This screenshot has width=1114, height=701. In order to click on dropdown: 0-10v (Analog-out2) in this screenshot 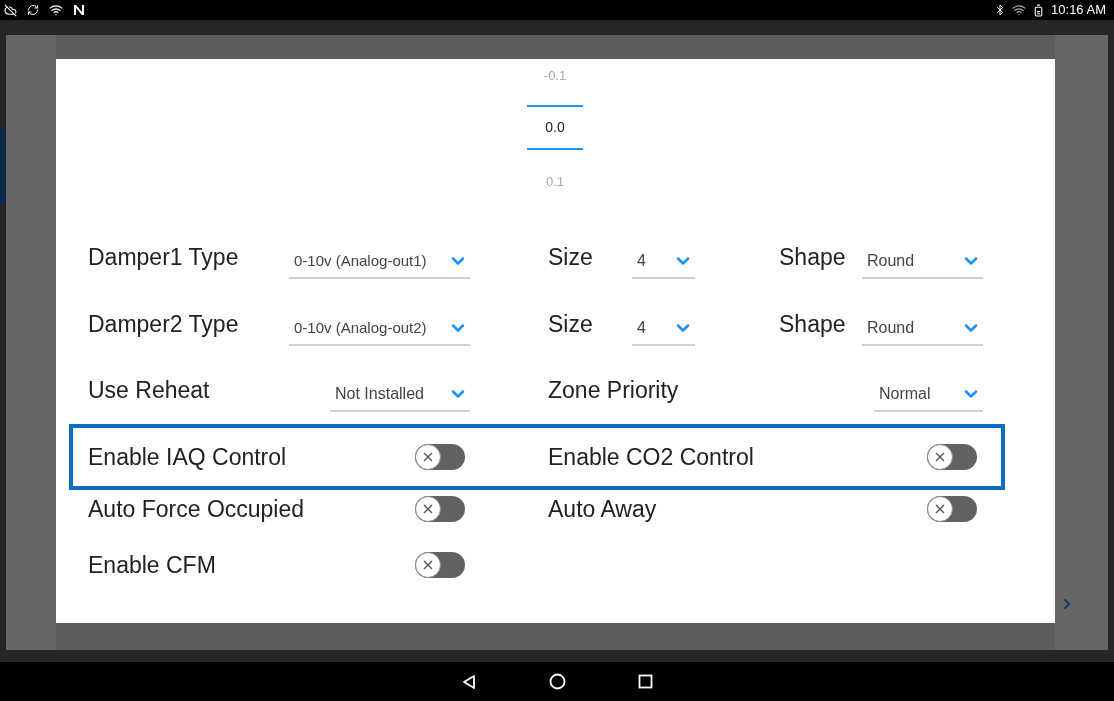, I will do `click(379, 329)`.